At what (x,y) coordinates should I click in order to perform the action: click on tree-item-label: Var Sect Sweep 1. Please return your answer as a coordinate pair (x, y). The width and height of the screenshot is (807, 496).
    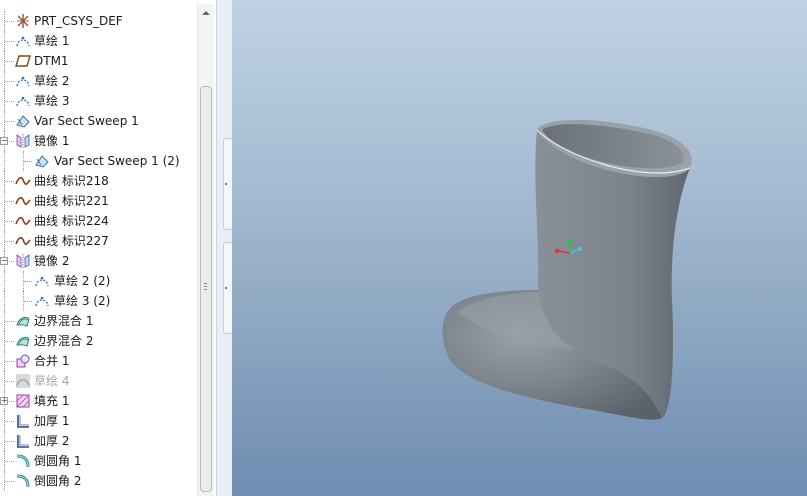
    Looking at the image, I should click on (86, 121).